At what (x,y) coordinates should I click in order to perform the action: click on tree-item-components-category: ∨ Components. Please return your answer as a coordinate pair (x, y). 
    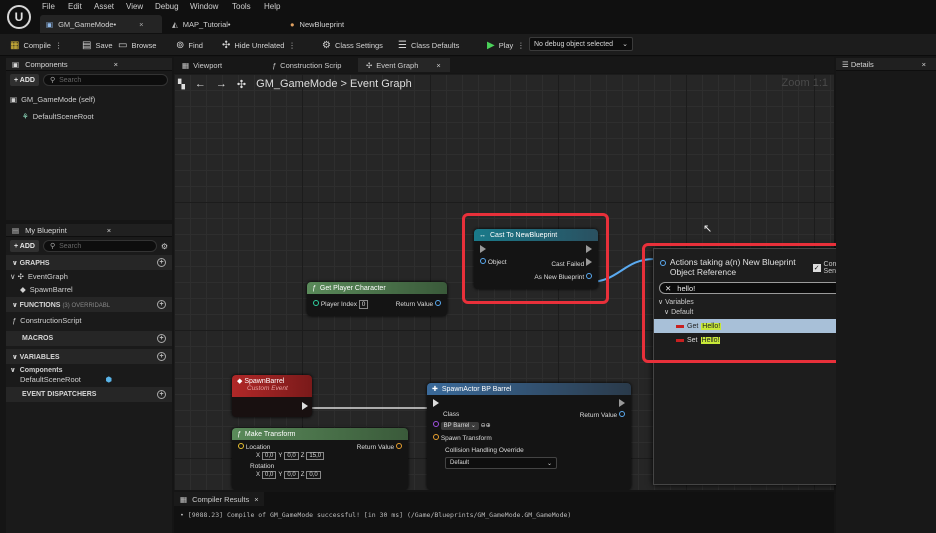
    Looking at the image, I should click on (89, 369).